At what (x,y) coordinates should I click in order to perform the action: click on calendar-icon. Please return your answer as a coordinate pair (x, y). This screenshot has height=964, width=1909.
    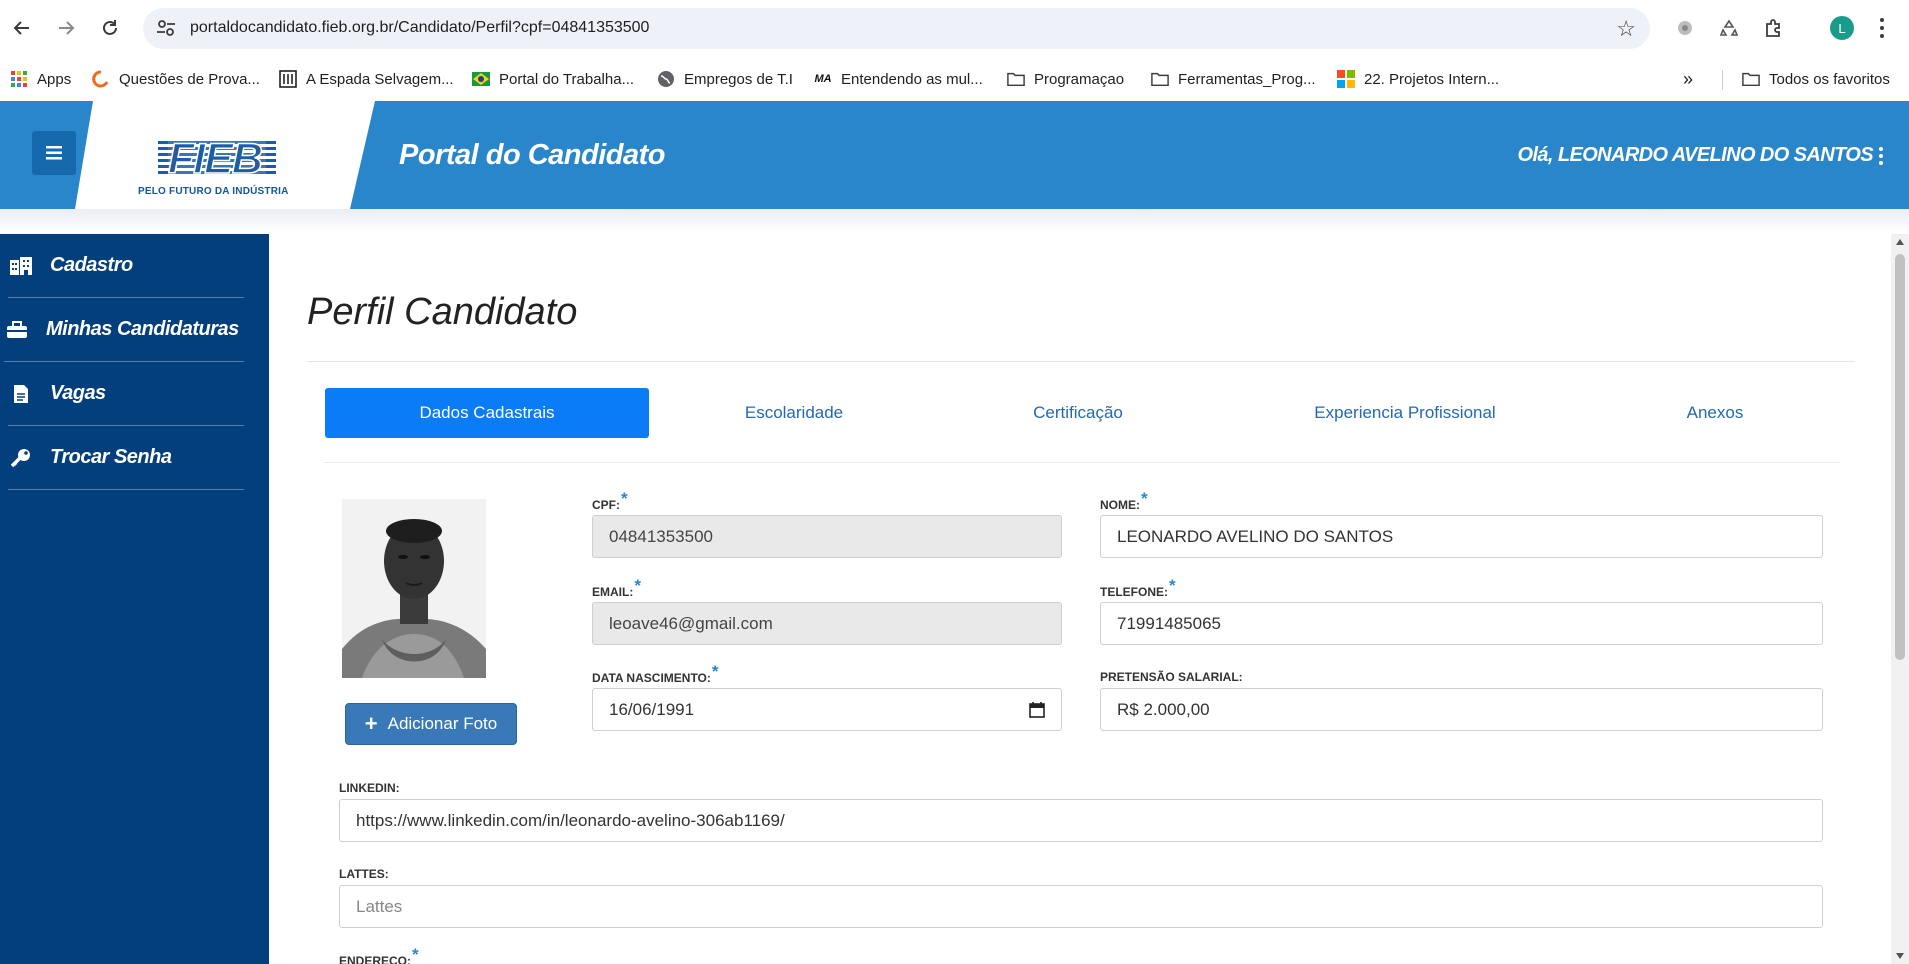
    Looking at the image, I should click on (1037, 709).